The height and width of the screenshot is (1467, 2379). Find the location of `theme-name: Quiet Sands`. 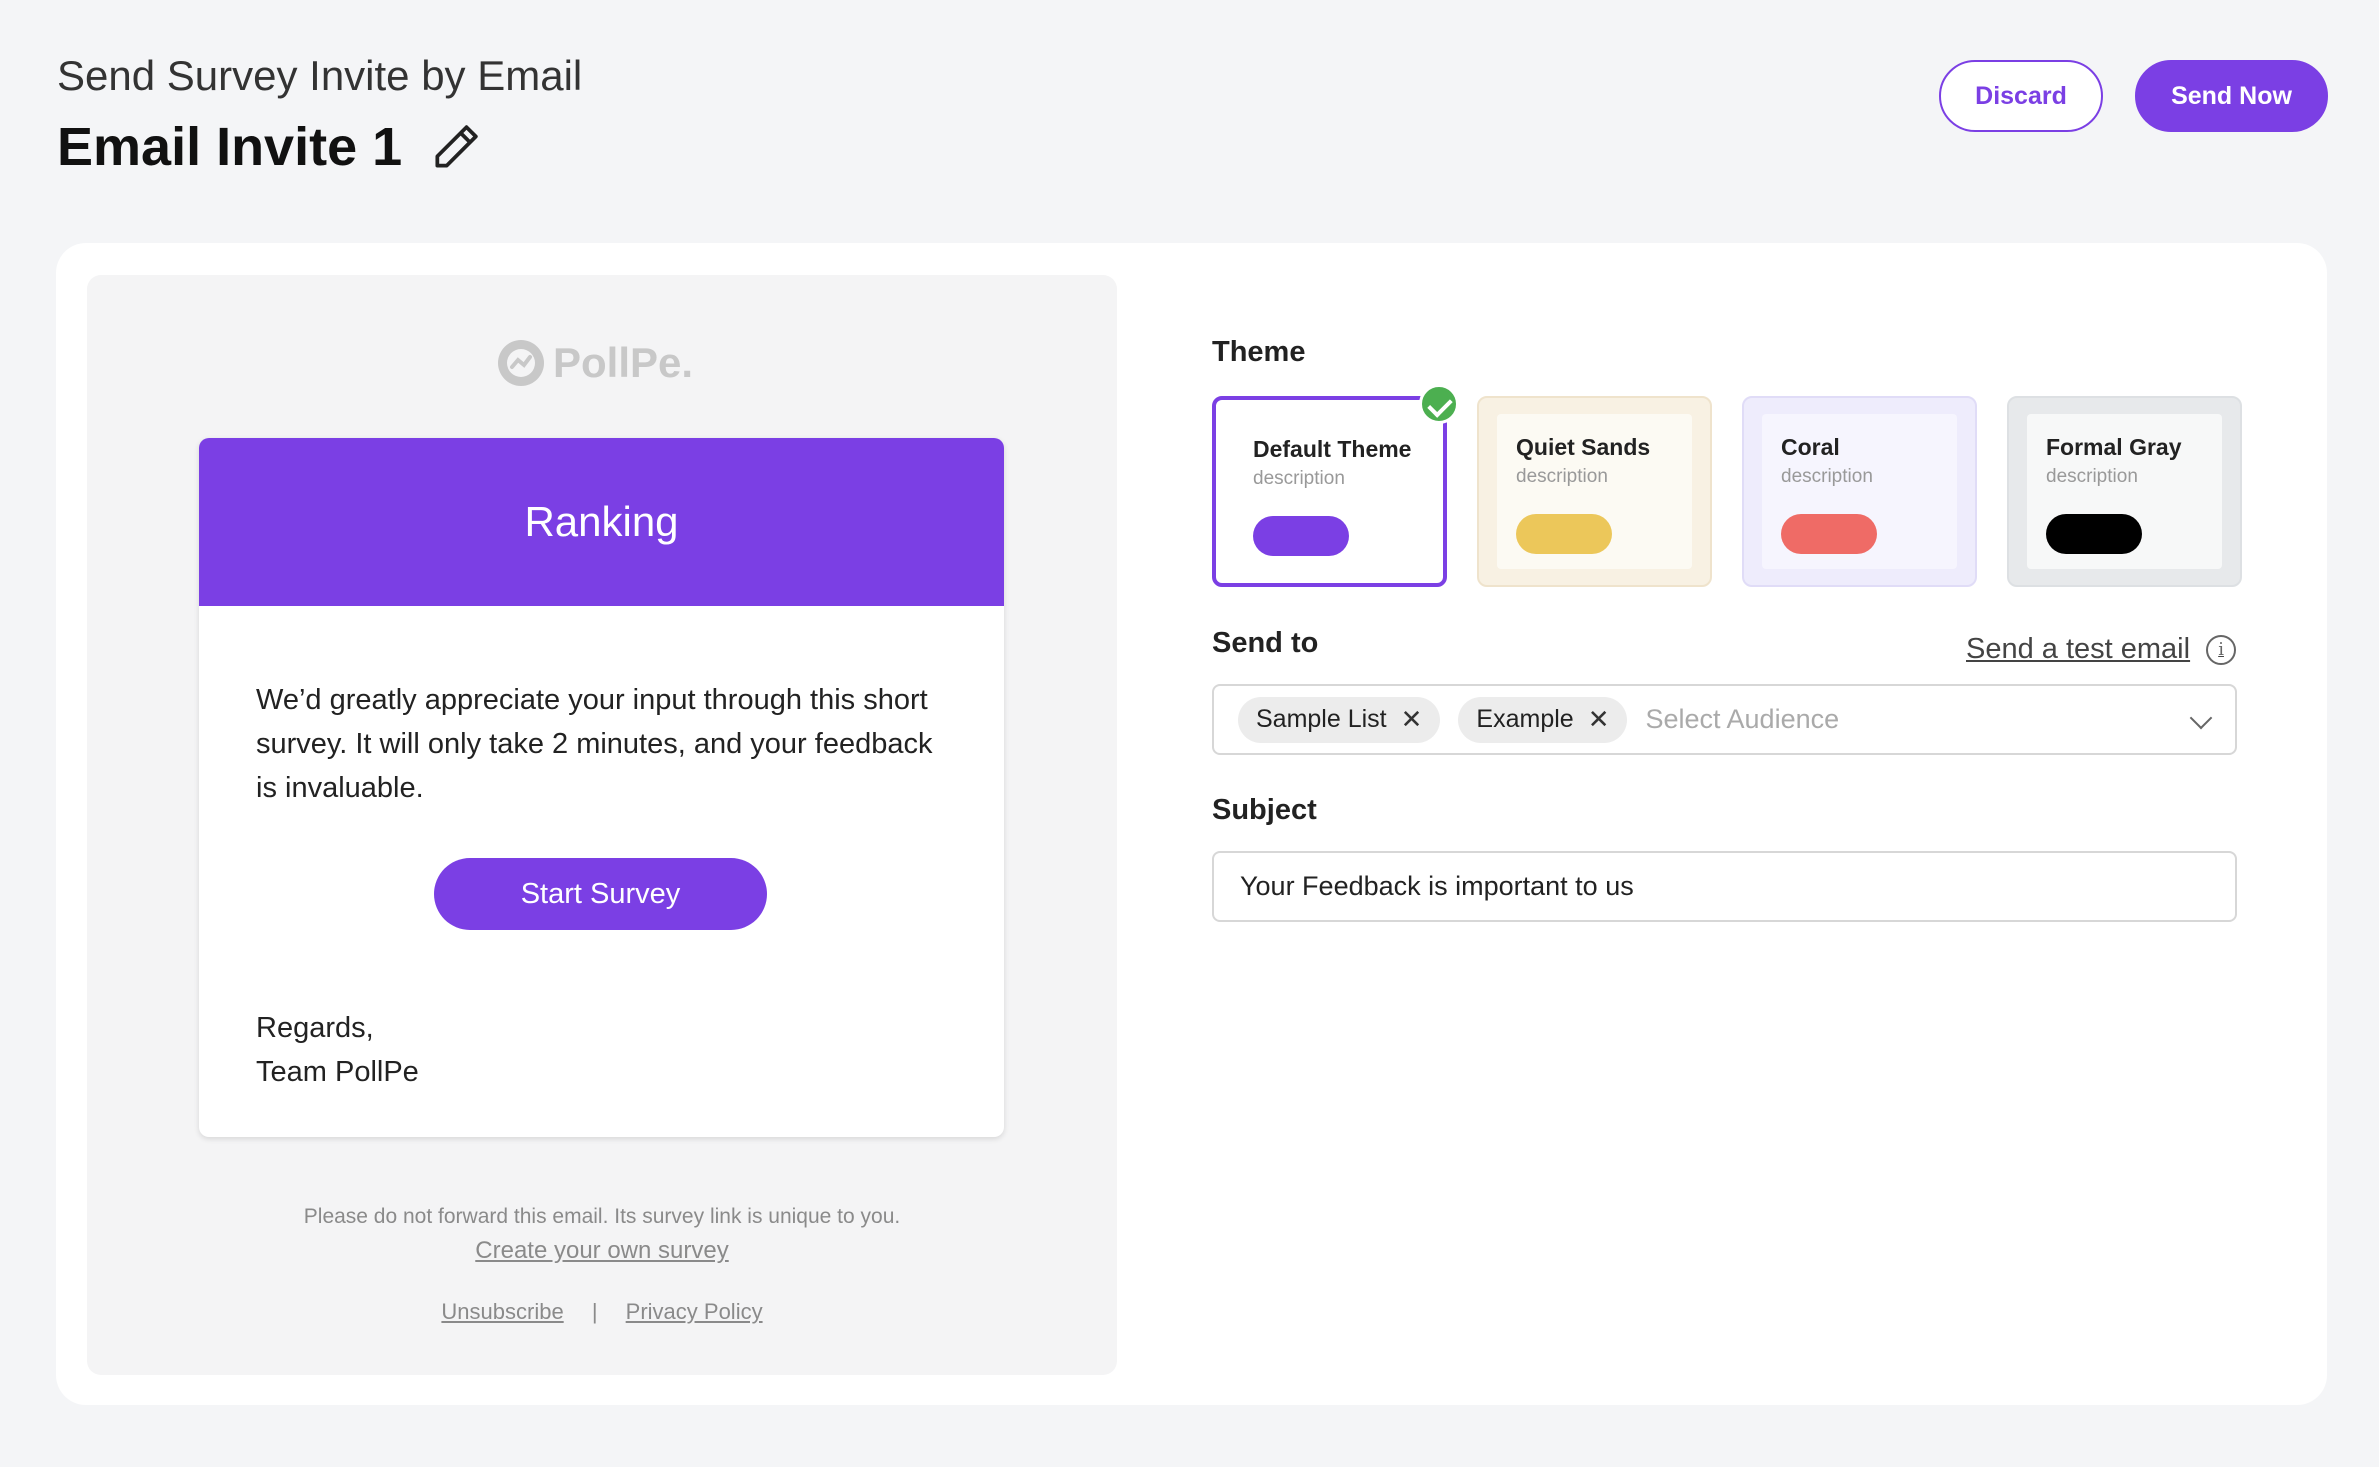

theme-name: Quiet Sands is located at coordinates (1583, 447).